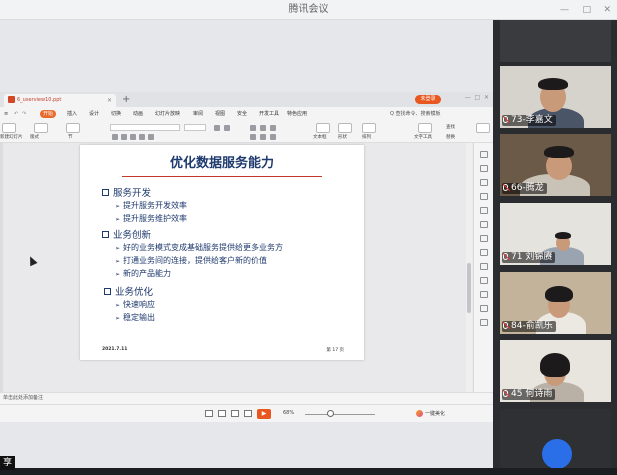 The image size is (617, 475). I want to click on menu-icon: ≡, so click(6, 114).